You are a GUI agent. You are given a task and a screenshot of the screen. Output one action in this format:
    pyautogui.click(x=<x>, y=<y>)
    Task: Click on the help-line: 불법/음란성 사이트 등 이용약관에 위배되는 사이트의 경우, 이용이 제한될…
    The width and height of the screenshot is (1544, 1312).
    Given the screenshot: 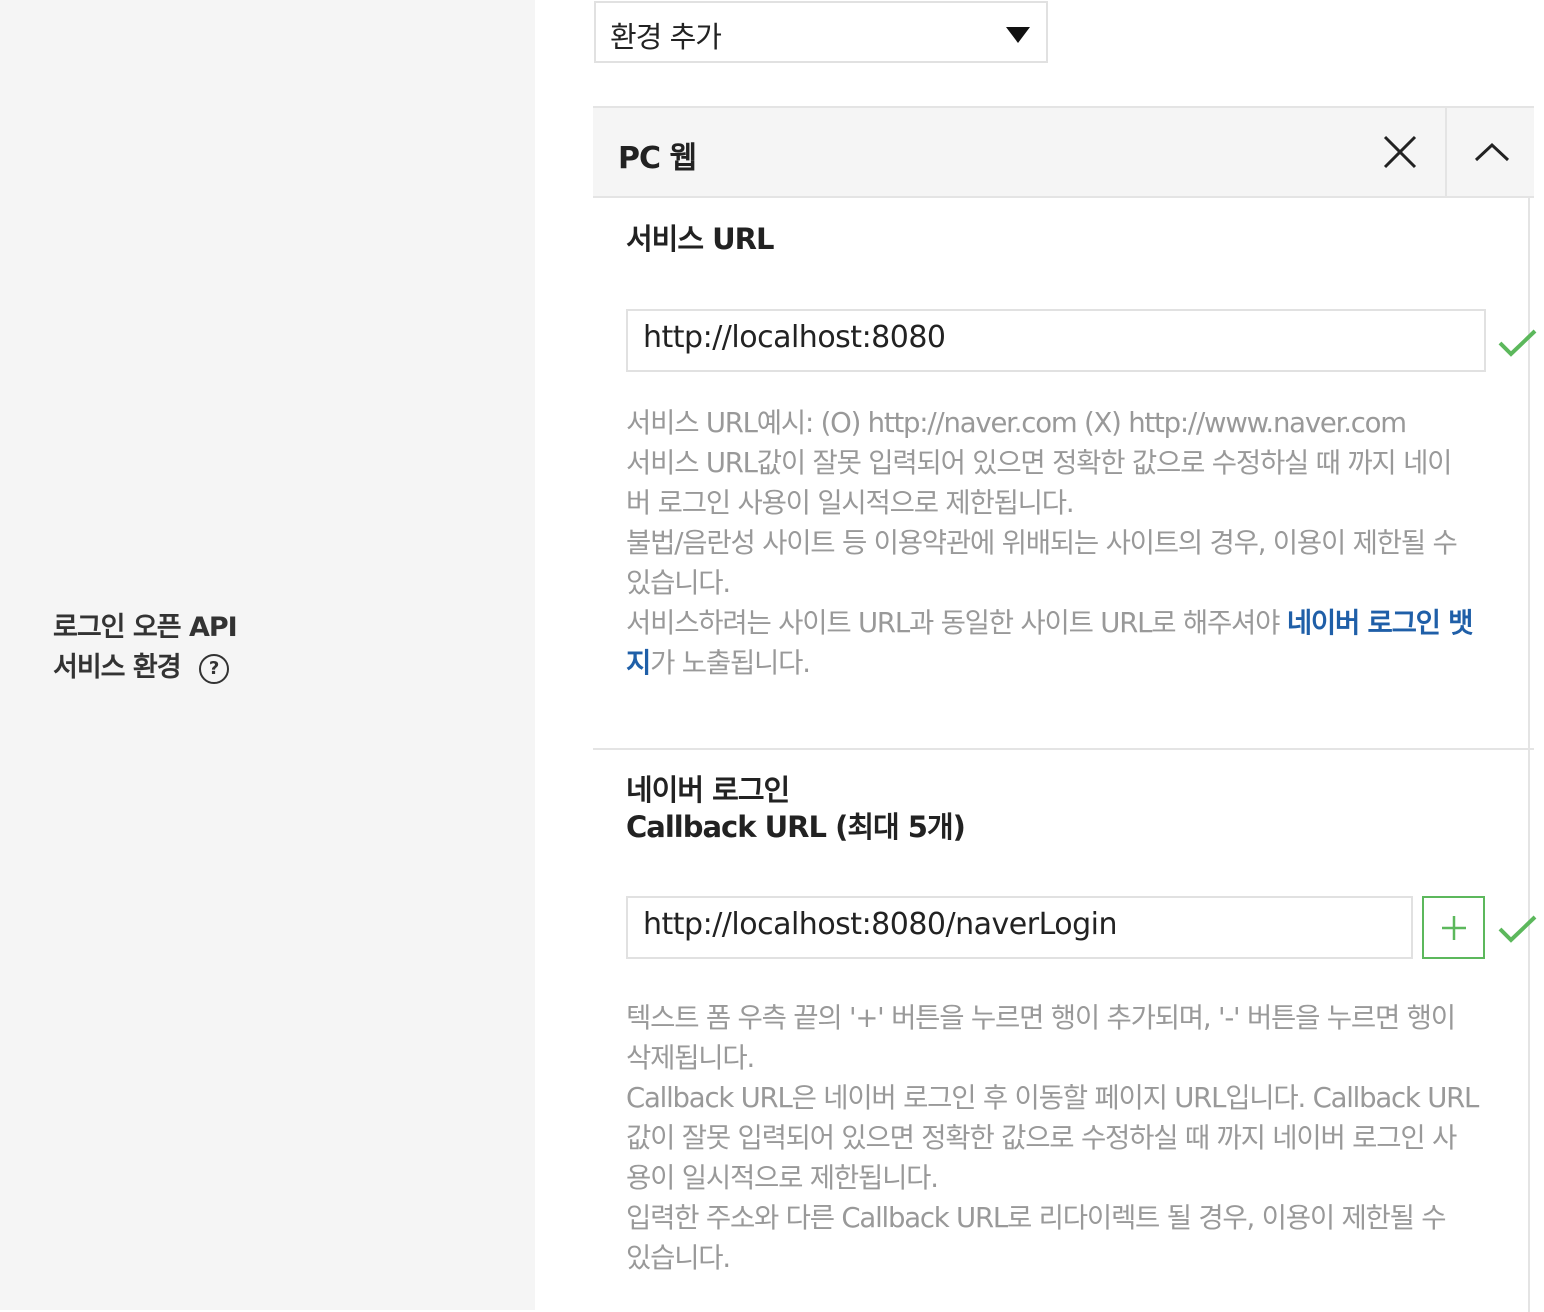 What is the action you would take?
    pyautogui.click(x=1042, y=543)
    